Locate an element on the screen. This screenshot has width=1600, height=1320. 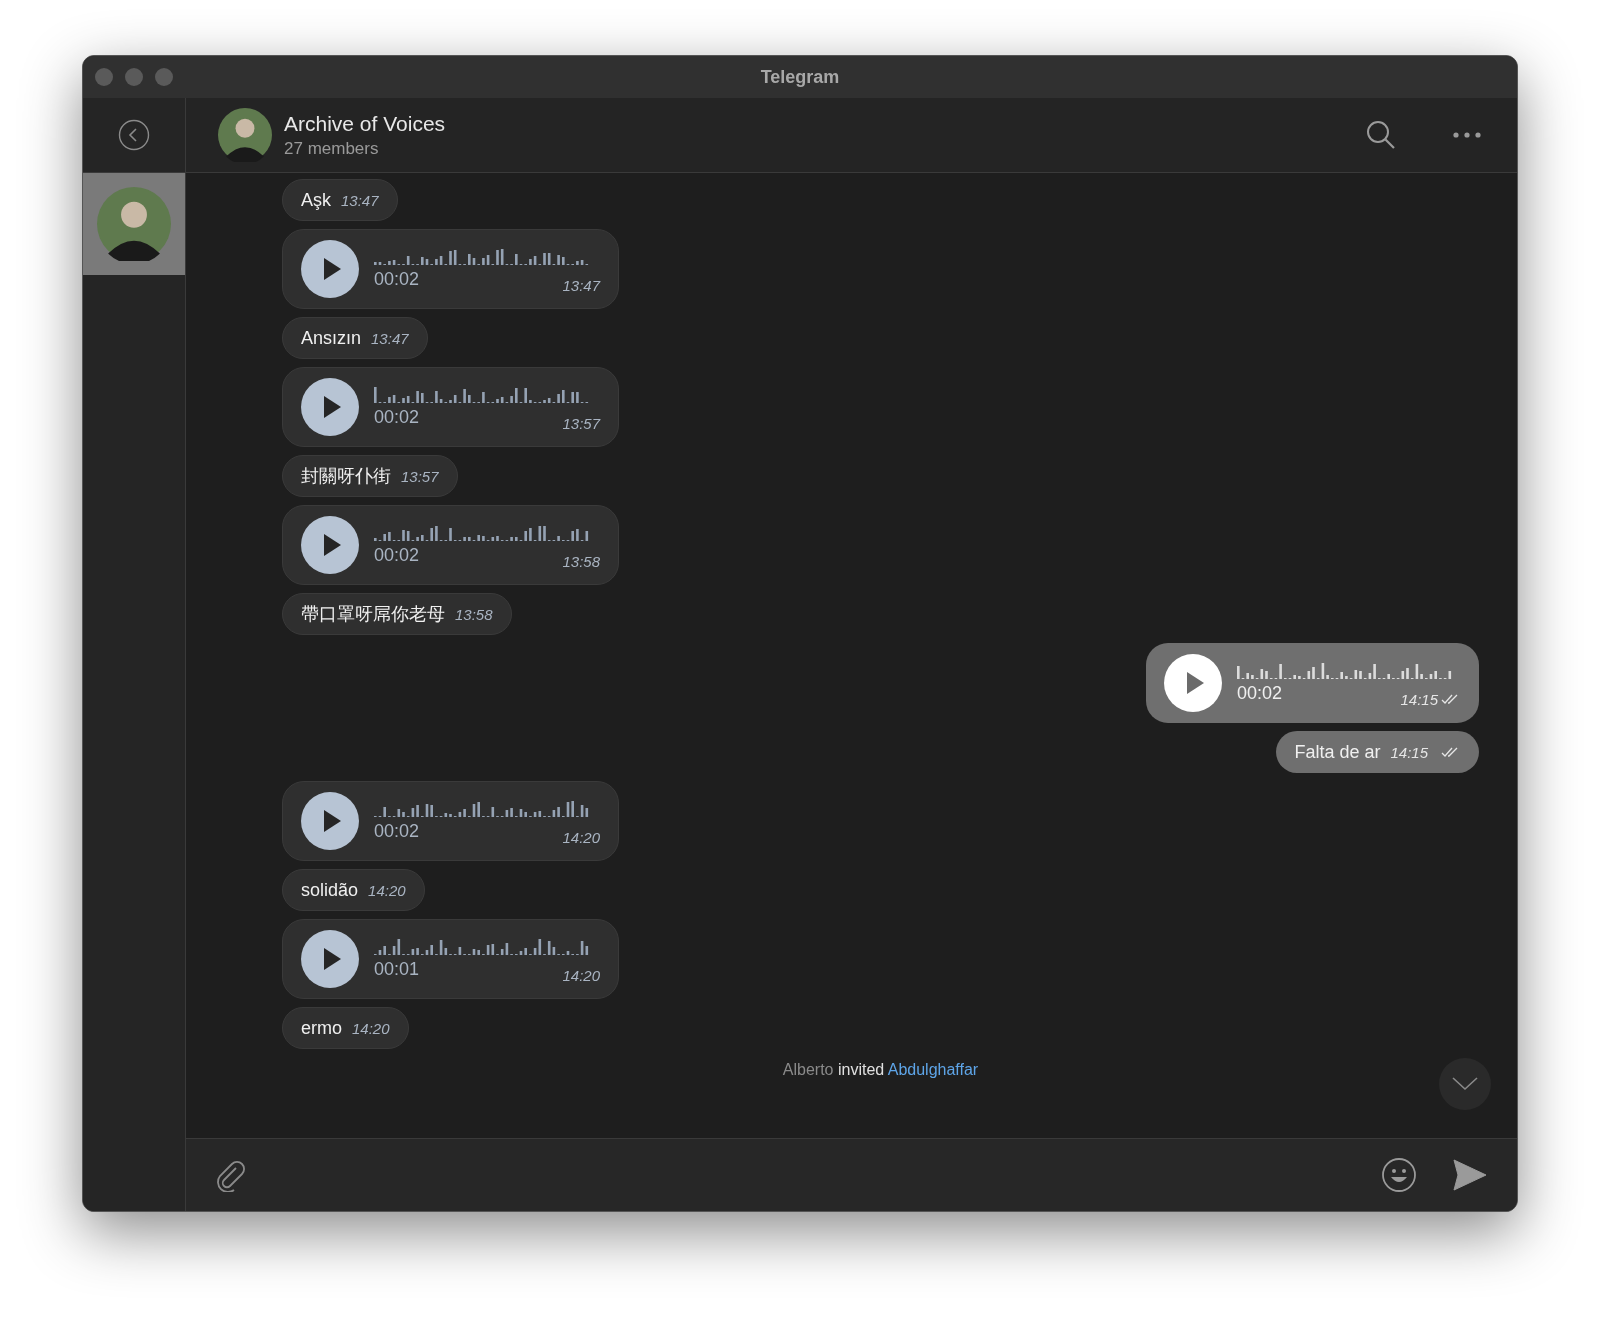
paperclip-icon is located at coordinates (230, 1175).